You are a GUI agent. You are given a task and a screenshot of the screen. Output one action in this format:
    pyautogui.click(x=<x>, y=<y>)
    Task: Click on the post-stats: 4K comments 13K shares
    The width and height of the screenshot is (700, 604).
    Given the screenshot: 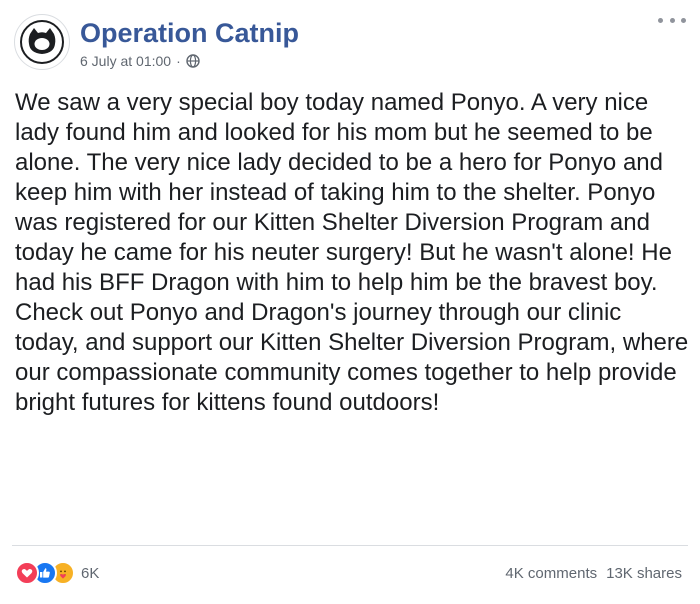 What is the action you would take?
    pyautogui.click(x=593, y=573)
    